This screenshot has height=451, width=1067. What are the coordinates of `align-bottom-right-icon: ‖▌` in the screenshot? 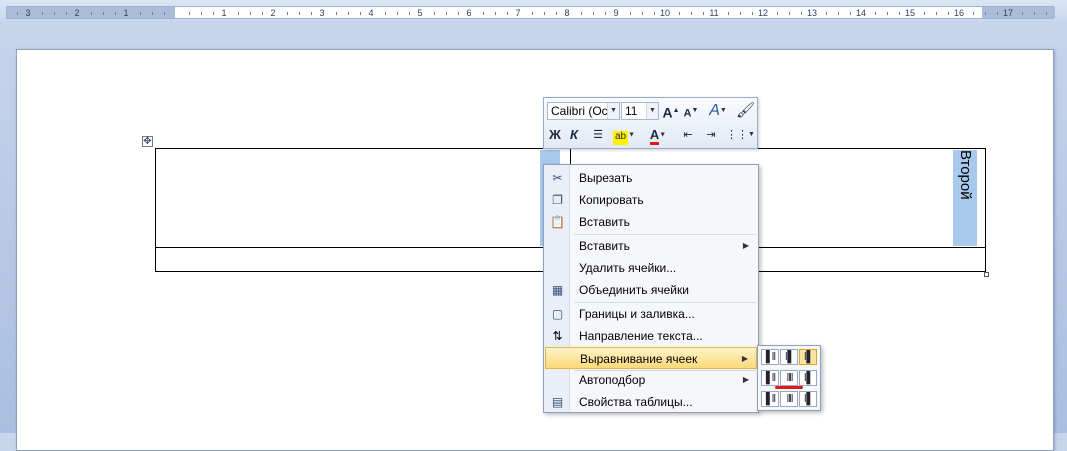 It's located at (808, 399).